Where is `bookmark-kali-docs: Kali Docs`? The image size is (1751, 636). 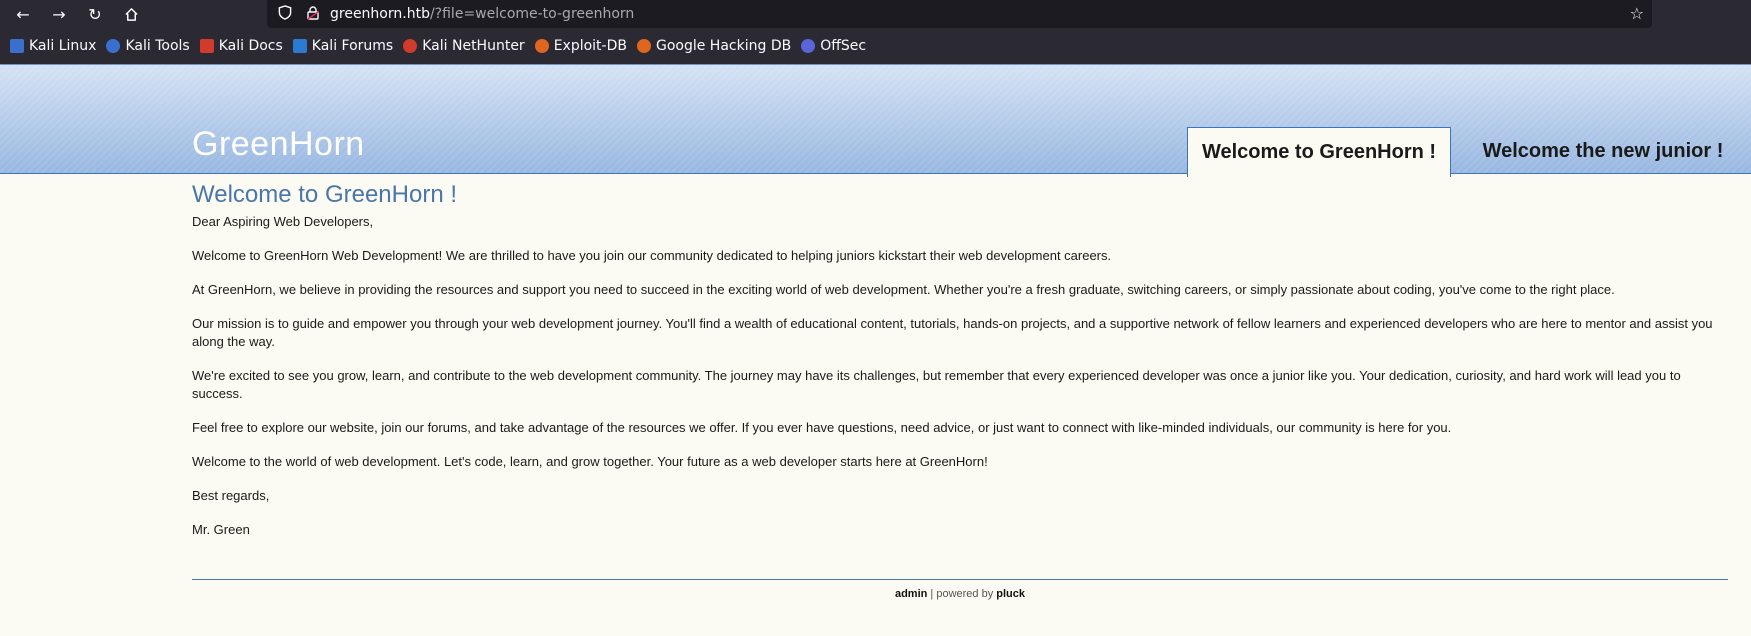
bookmark-kali-docs: Kali Docs is located at coordinates (241, 46).